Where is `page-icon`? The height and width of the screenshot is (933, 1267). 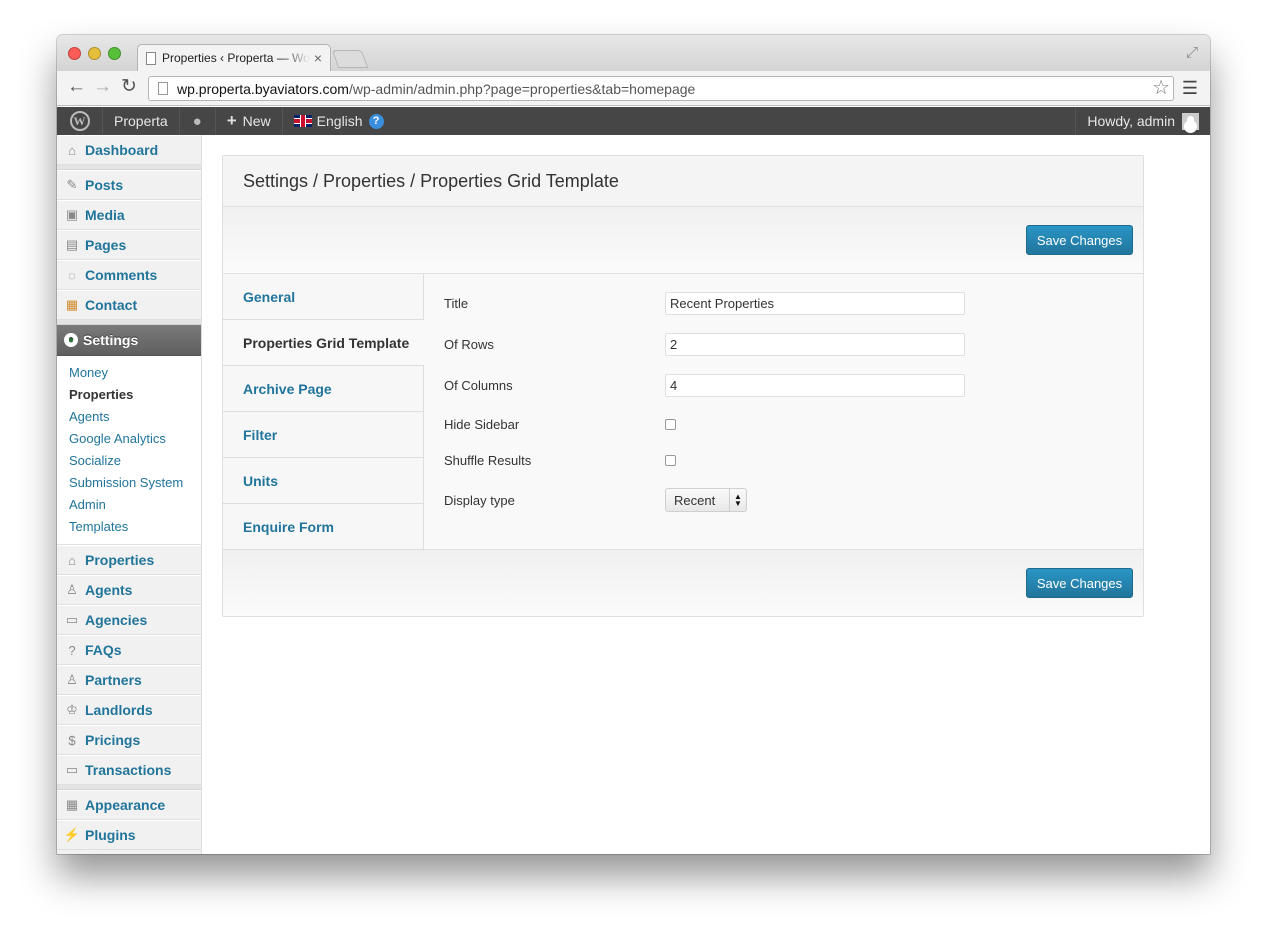
page-icon is located at coordinates (151, 58).